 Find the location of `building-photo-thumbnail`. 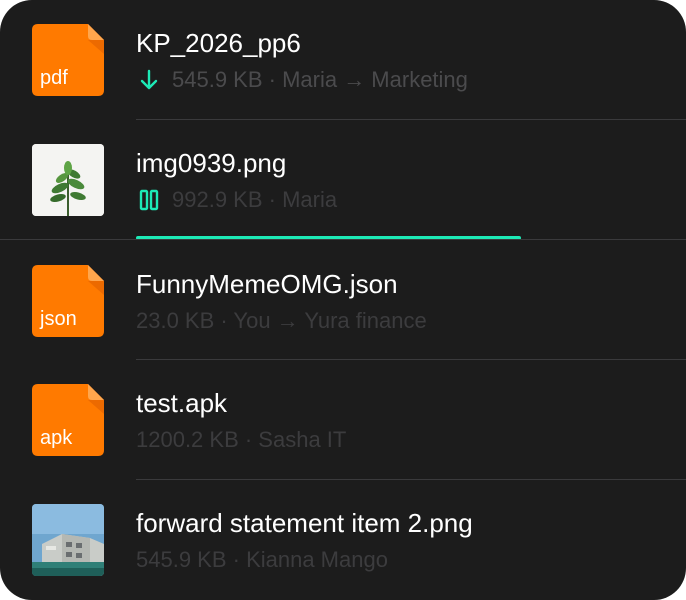

building-photo-thumbnail is located at coordinates (68, 540).